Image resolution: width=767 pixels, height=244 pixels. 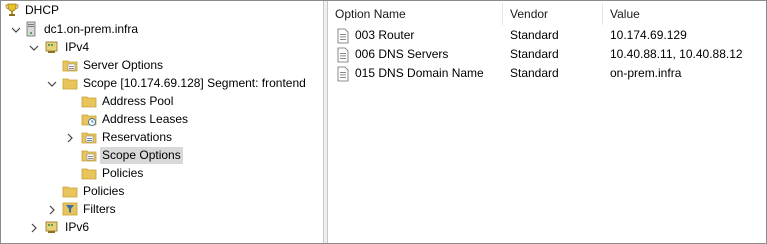 I want to click on tree-label: IPv4, so click(x=77, y=46).